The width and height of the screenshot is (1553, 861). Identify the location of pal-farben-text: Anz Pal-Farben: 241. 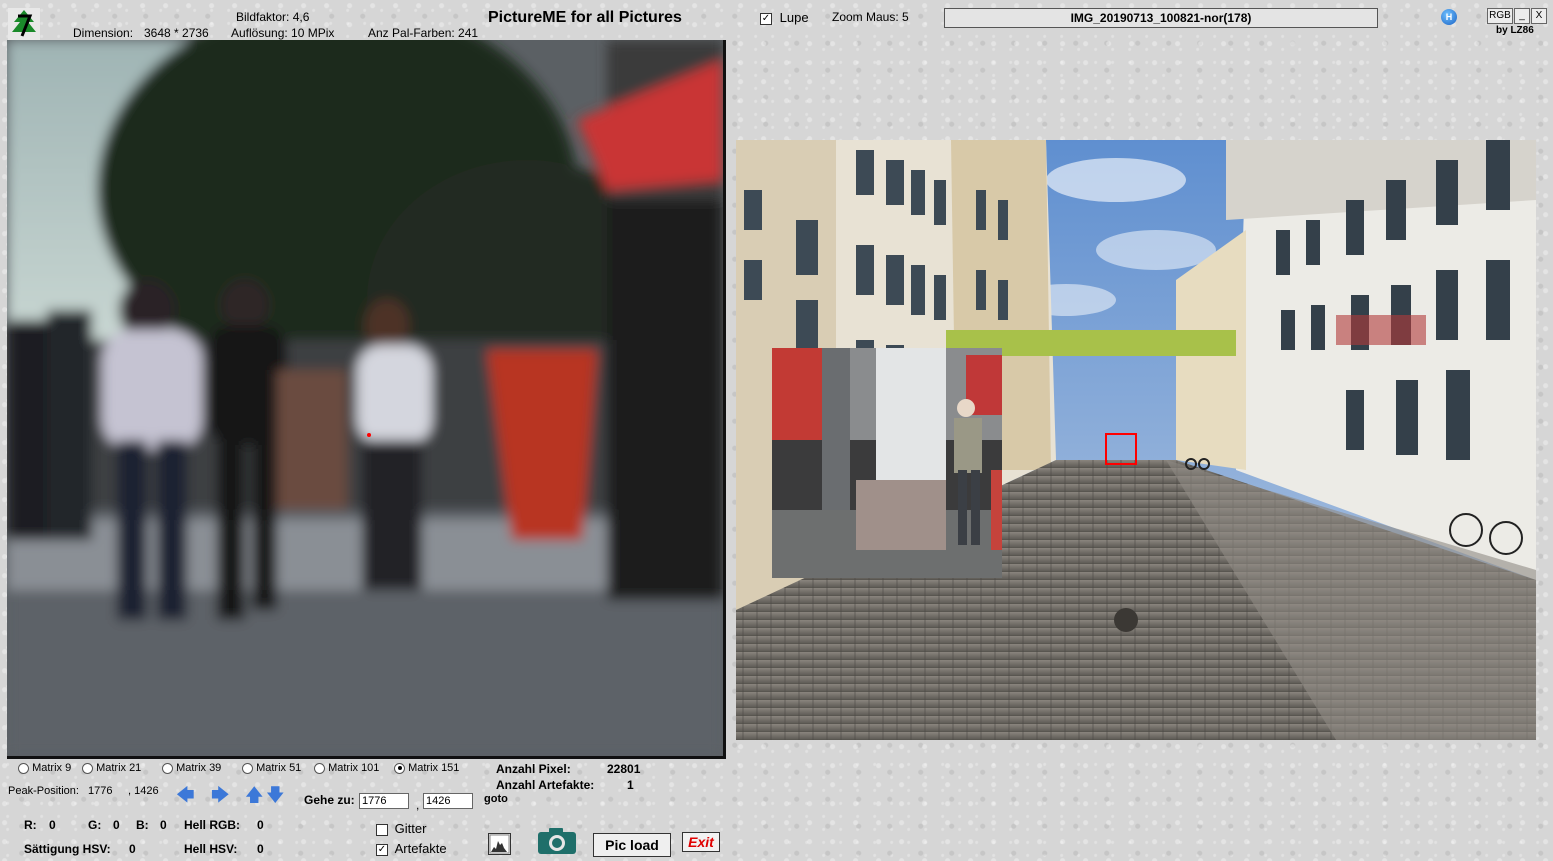
(423, 33).